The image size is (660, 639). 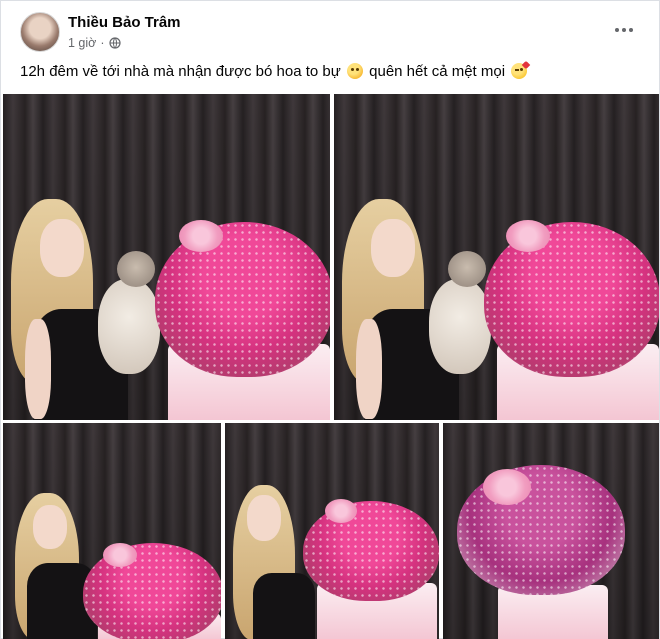 What do you see at coordinates (82, 43) in the screenshot?
I see `post-time: 1 giờ` at bounding box center [82, 43].